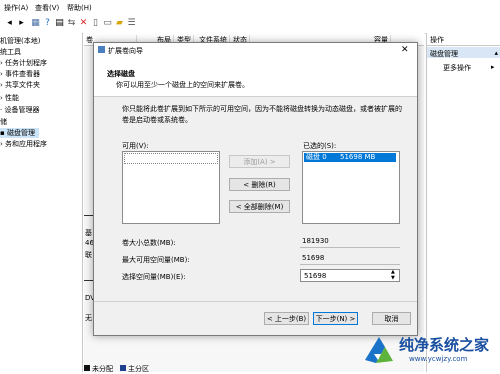 The image size is (500, 374). Describe the element at coordinates (182, 85) in the screenshot. I see `page-subheading: 你可以用至少一个磁盘上的空间来扩展卷。` at that location.